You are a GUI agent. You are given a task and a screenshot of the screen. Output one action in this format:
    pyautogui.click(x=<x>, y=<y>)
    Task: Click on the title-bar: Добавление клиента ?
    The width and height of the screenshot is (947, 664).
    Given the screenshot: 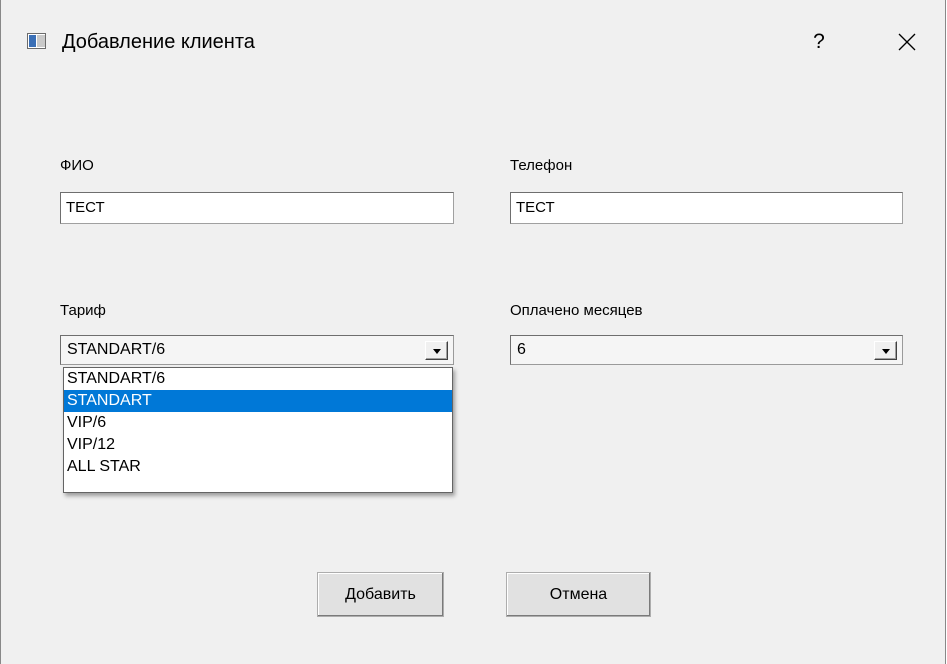 What is the action you would take?
    pyautogui.click(x=473, y=35)
    